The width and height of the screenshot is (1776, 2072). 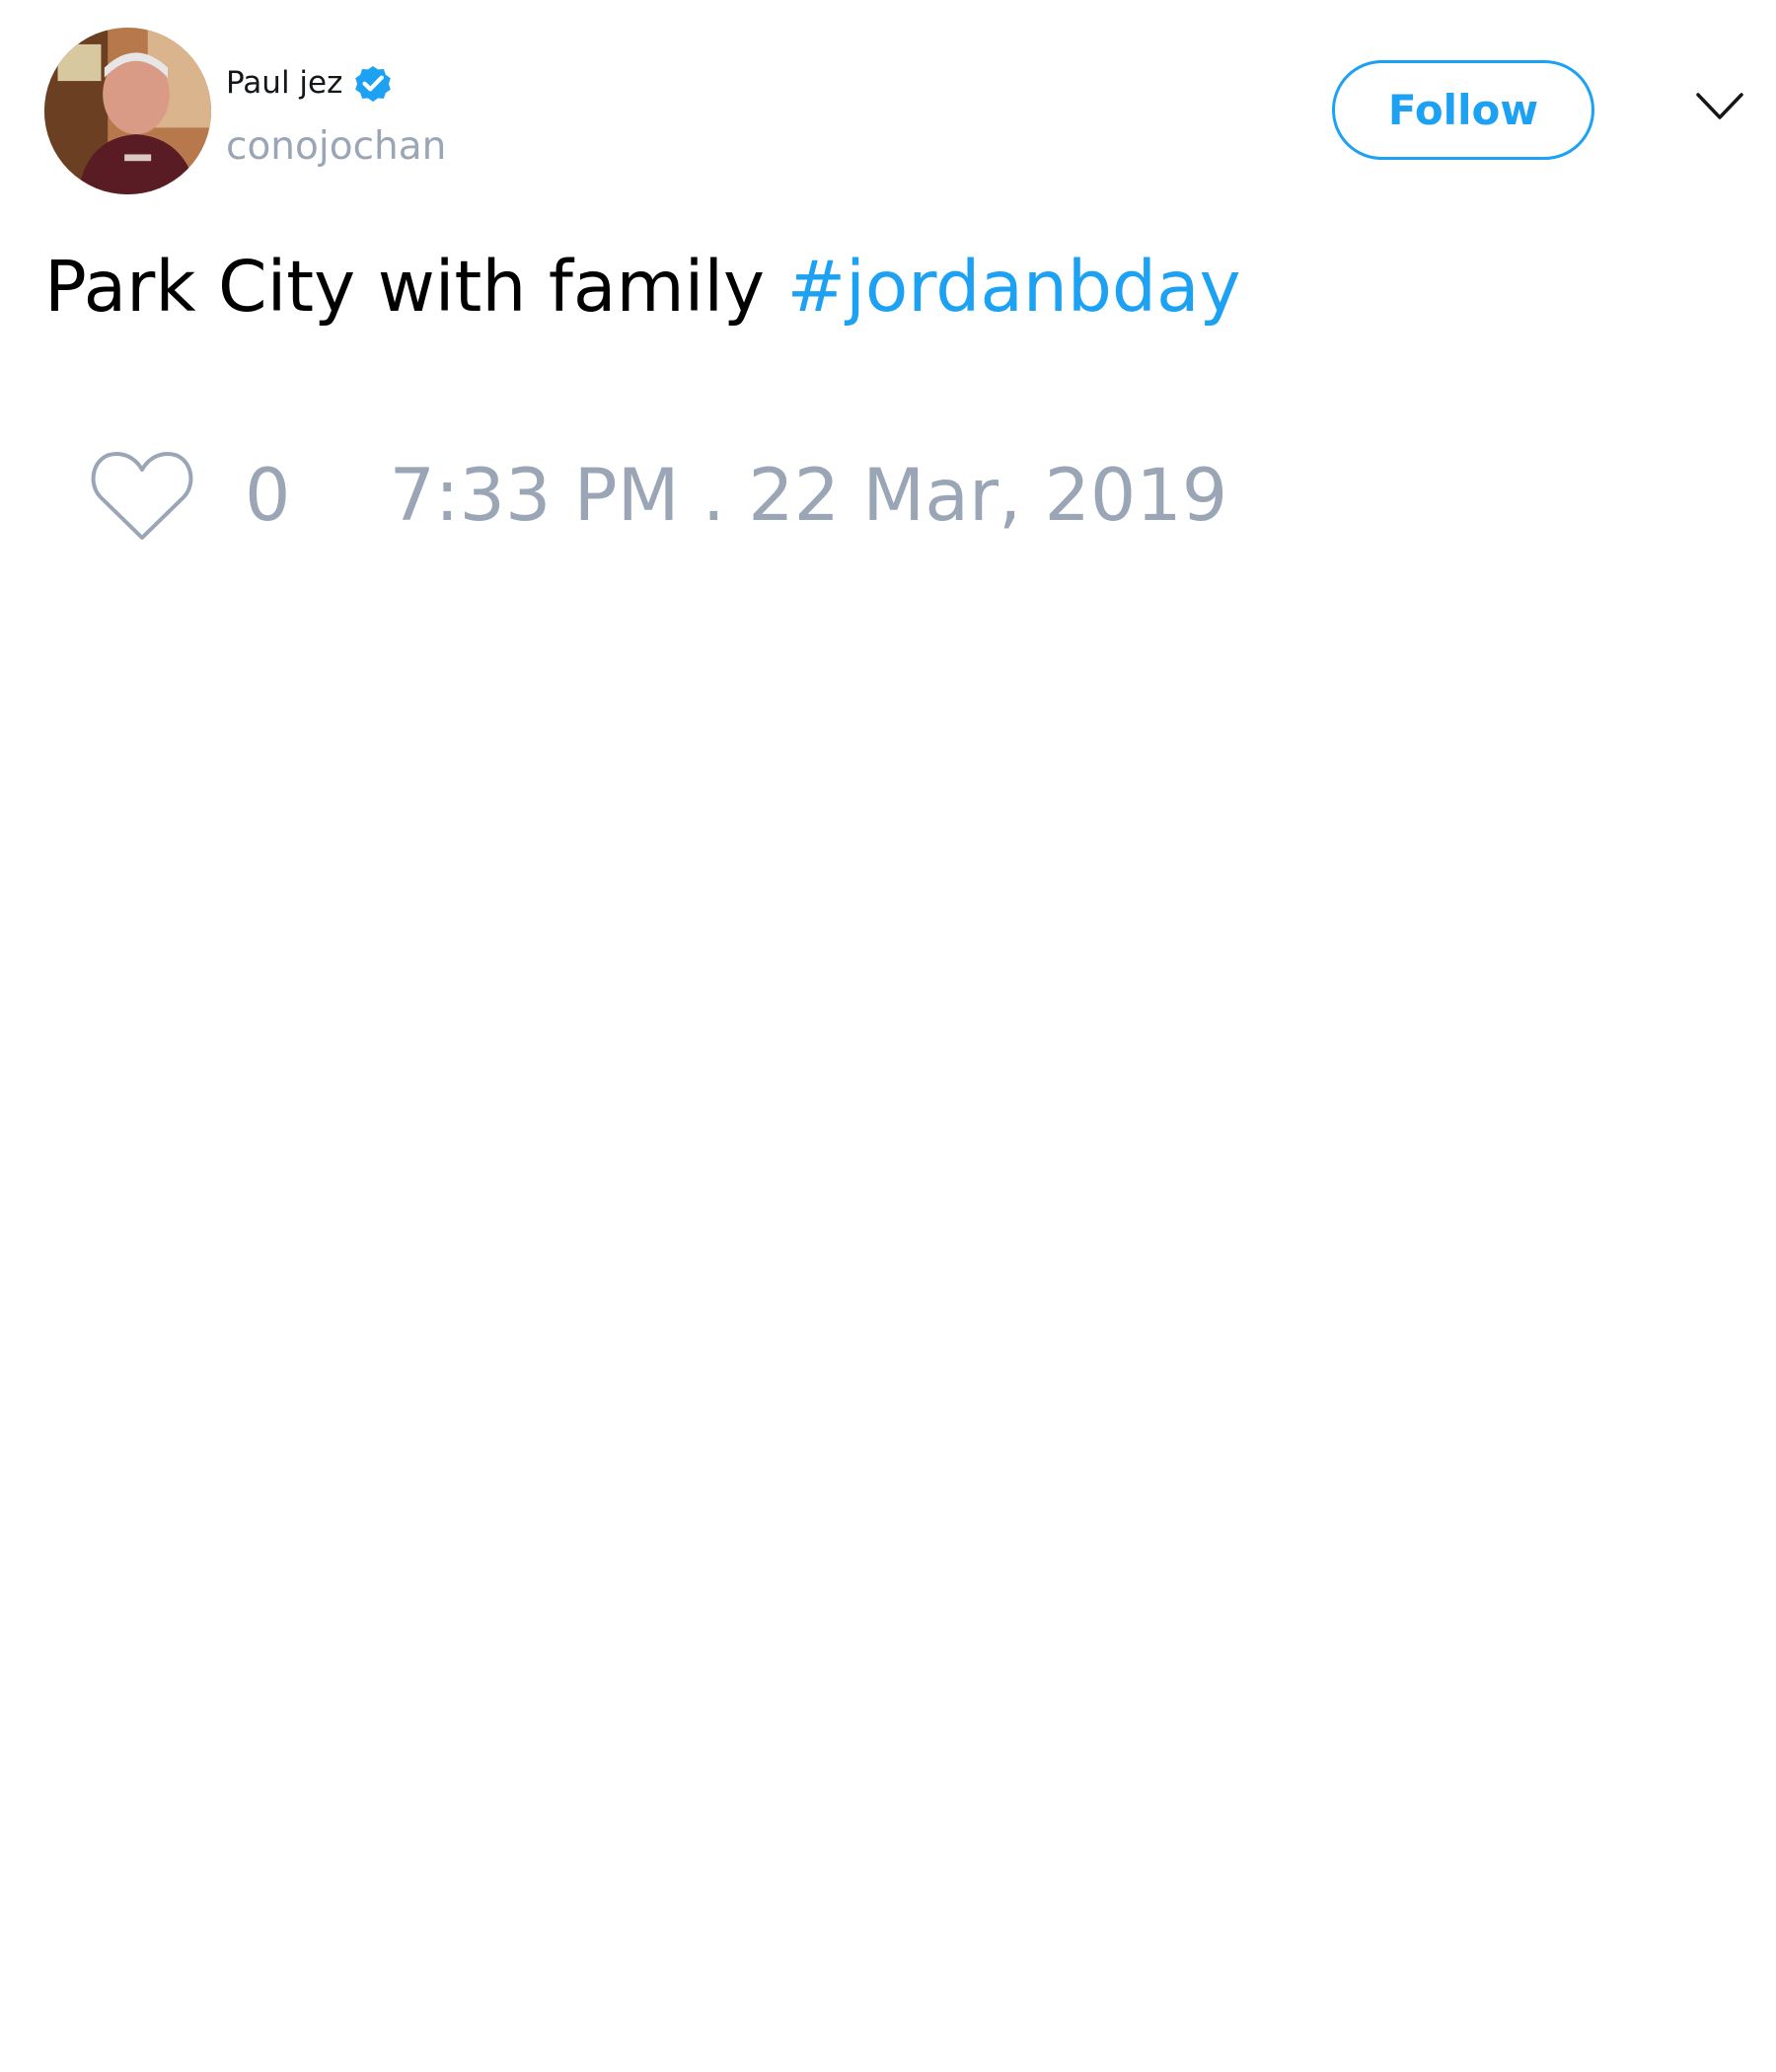 I want to click on tweet-text: Park City with family #jordanbday, so click(x=643, y=287).